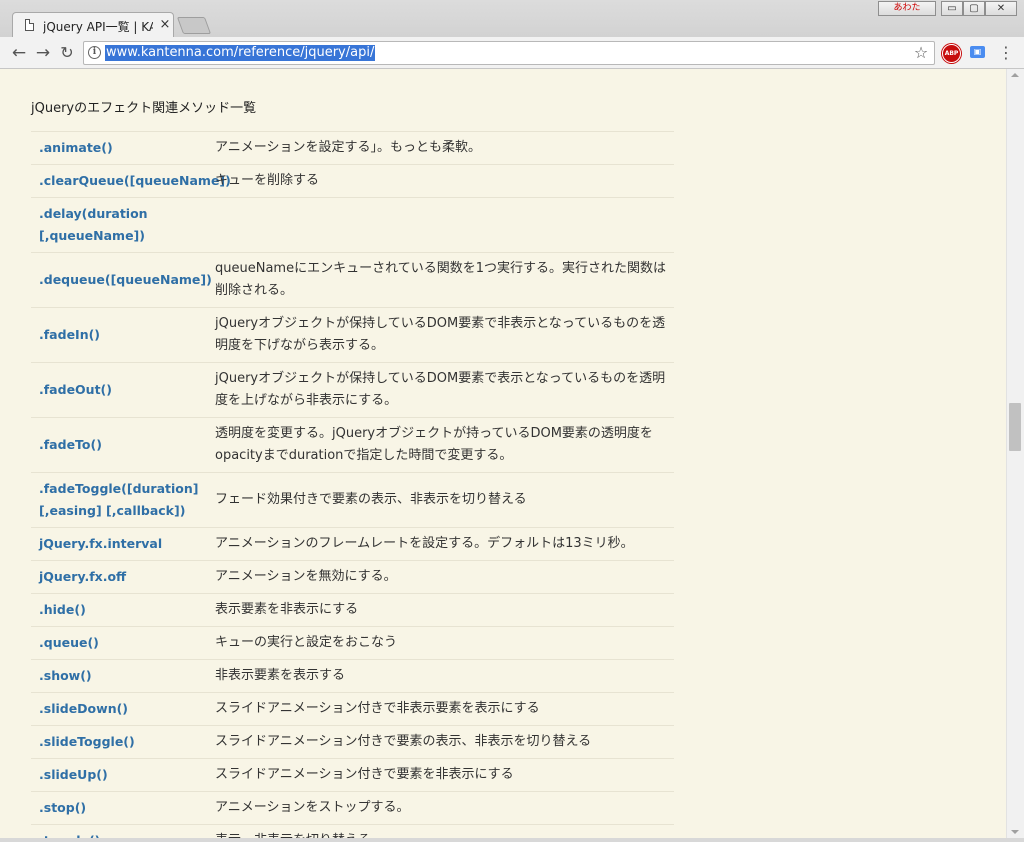 The height and width of the screenshot is (842, 1024). I want to click on scroll-up-arrow-icon, so click(1015, 75).